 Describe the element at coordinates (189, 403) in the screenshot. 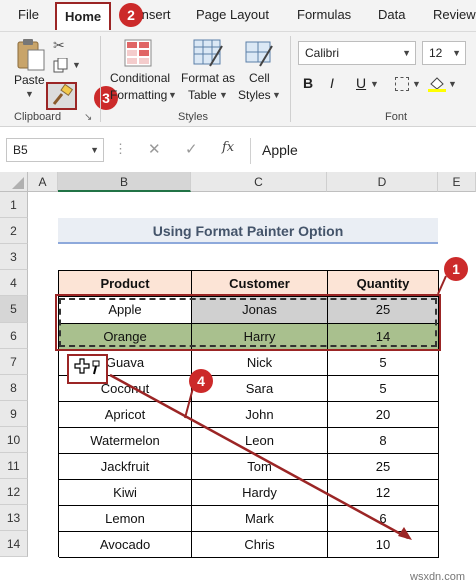

I see `badge-4-pointer` at that location.